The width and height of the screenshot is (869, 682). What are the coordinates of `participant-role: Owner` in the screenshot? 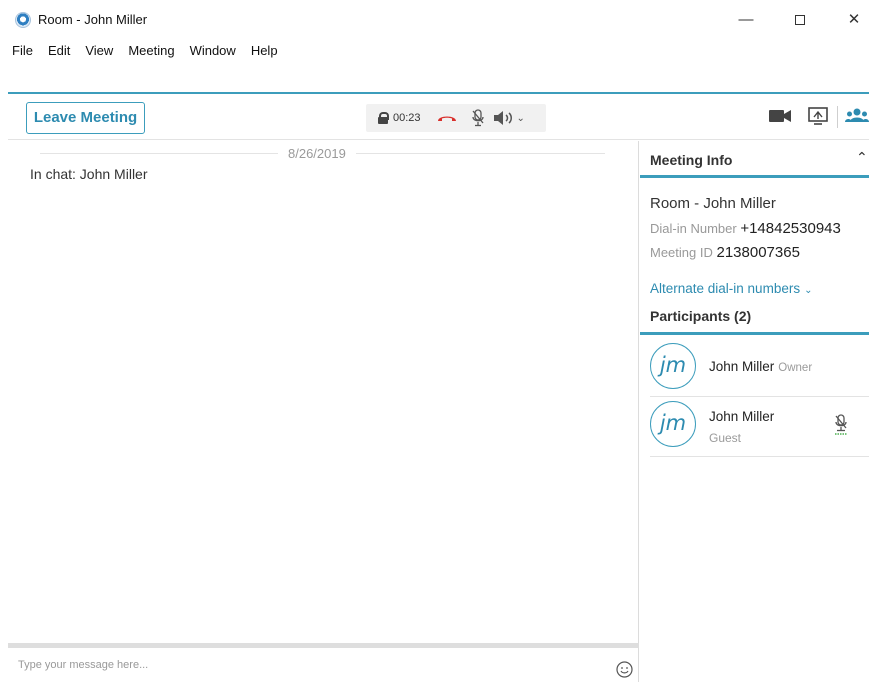 It's located at (795, 368).